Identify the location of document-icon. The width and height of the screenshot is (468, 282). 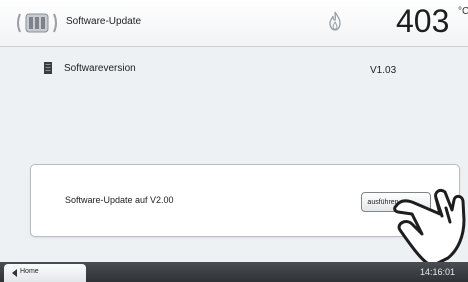
(48, 68).